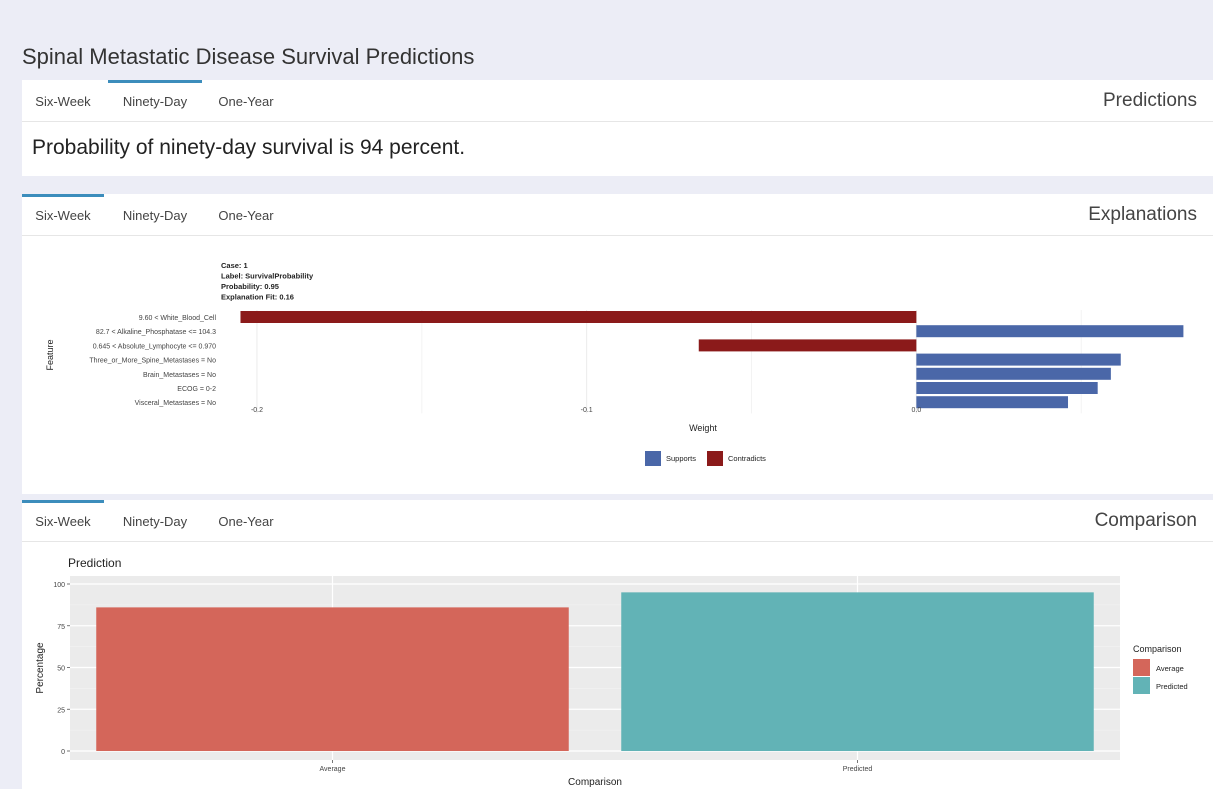 Image resolution: width=1213 pixels, height=789 pixels. Describe the element at coordinates (1170, 668) in the screenshot. I see `legend-label: Average` at that location.